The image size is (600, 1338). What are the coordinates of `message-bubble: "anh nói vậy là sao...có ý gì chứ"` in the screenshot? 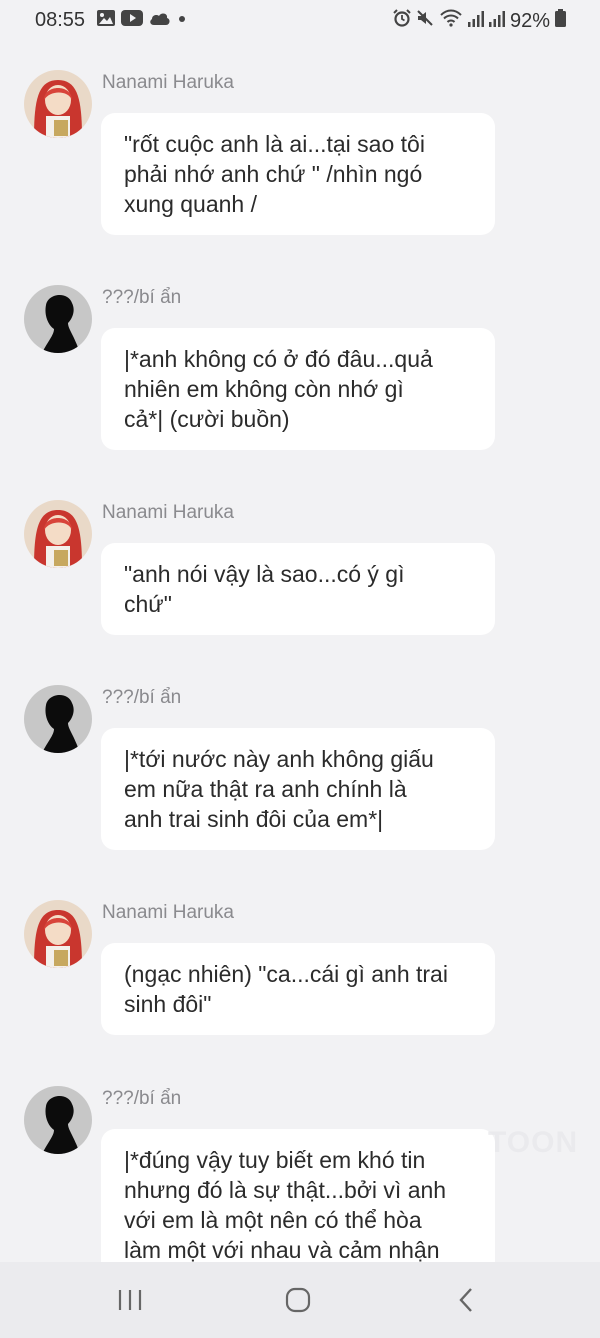 It's located at (298, 589).